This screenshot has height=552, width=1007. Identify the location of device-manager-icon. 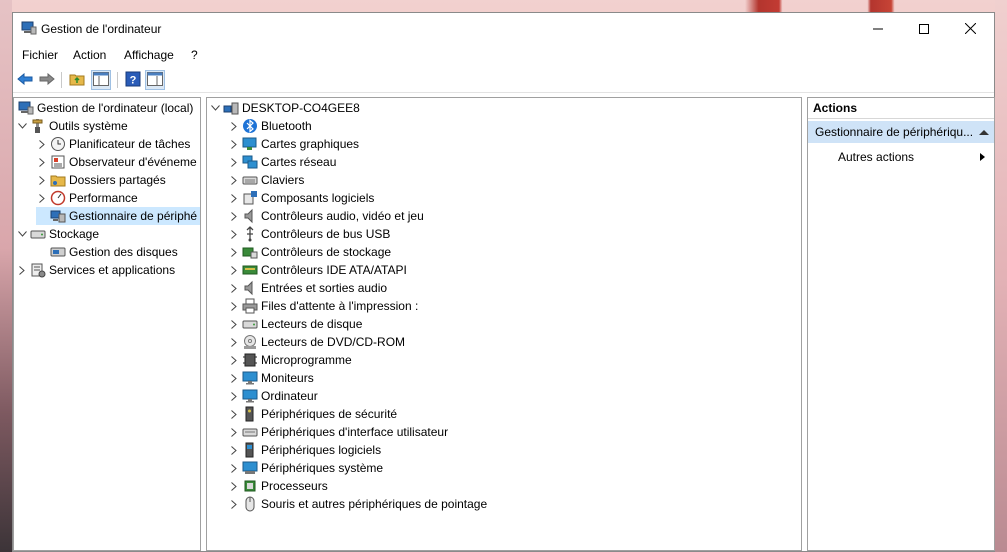
(58, 216).